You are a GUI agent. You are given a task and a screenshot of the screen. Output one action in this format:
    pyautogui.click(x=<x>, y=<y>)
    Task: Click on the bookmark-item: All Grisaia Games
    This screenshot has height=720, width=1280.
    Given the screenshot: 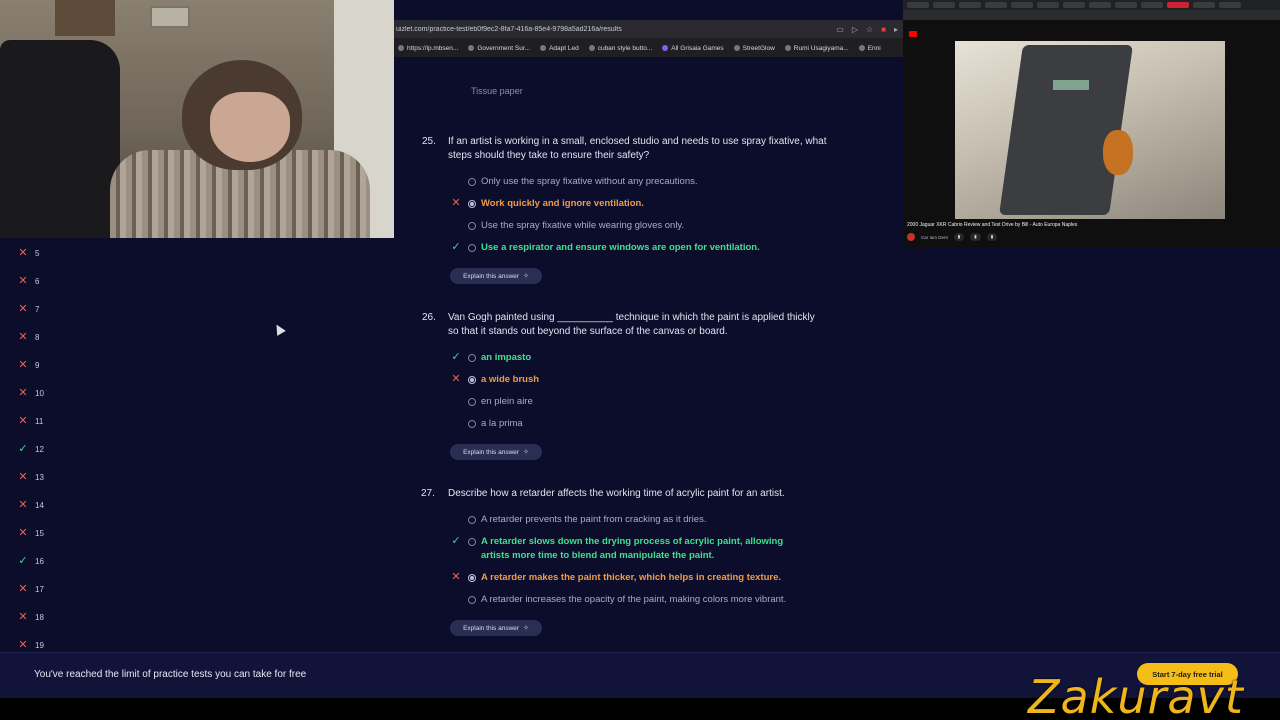 What is the action you would take?
    pyautogui.click(x=693, y=48)
    